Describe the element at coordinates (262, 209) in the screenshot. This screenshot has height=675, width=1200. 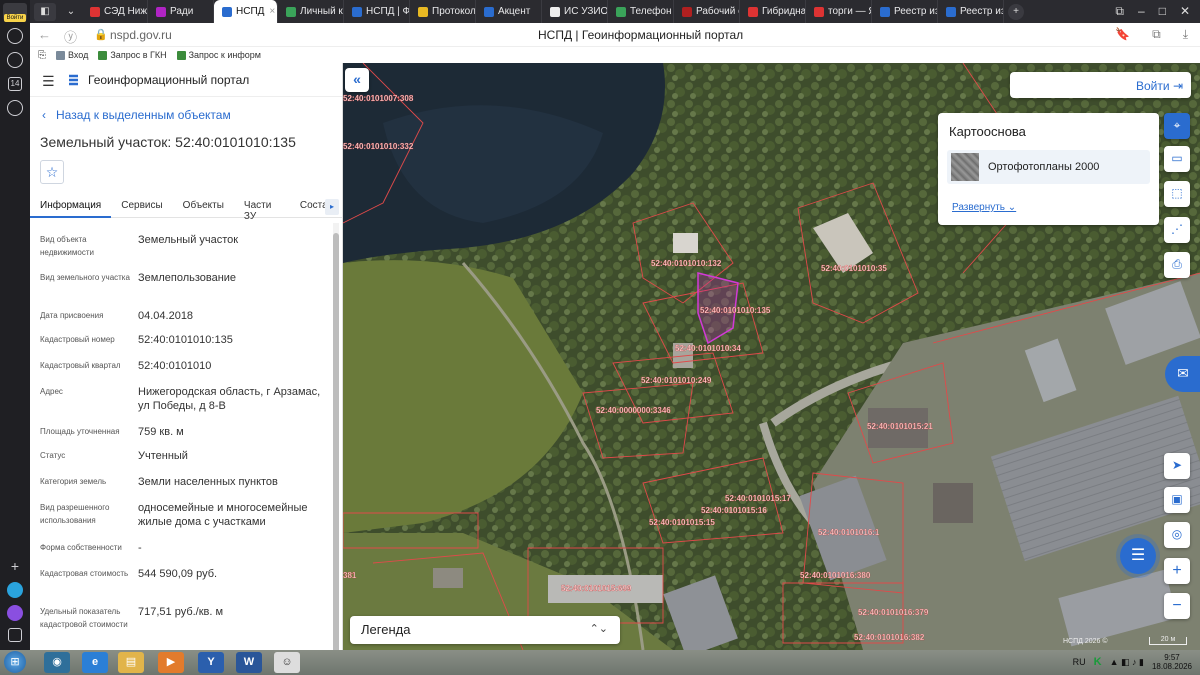
I see `panel-tab: Части ЗУ` at that location.